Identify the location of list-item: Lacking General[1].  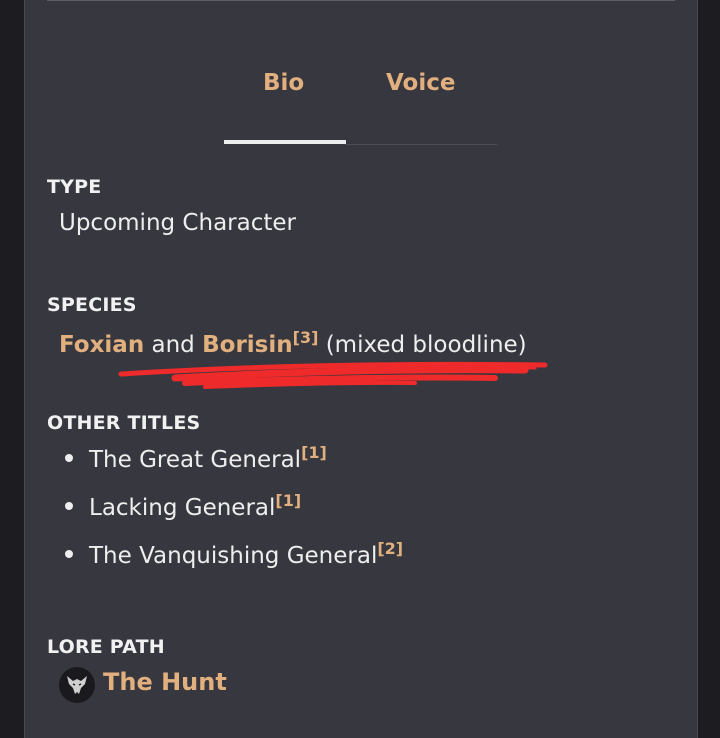
(183, 506).